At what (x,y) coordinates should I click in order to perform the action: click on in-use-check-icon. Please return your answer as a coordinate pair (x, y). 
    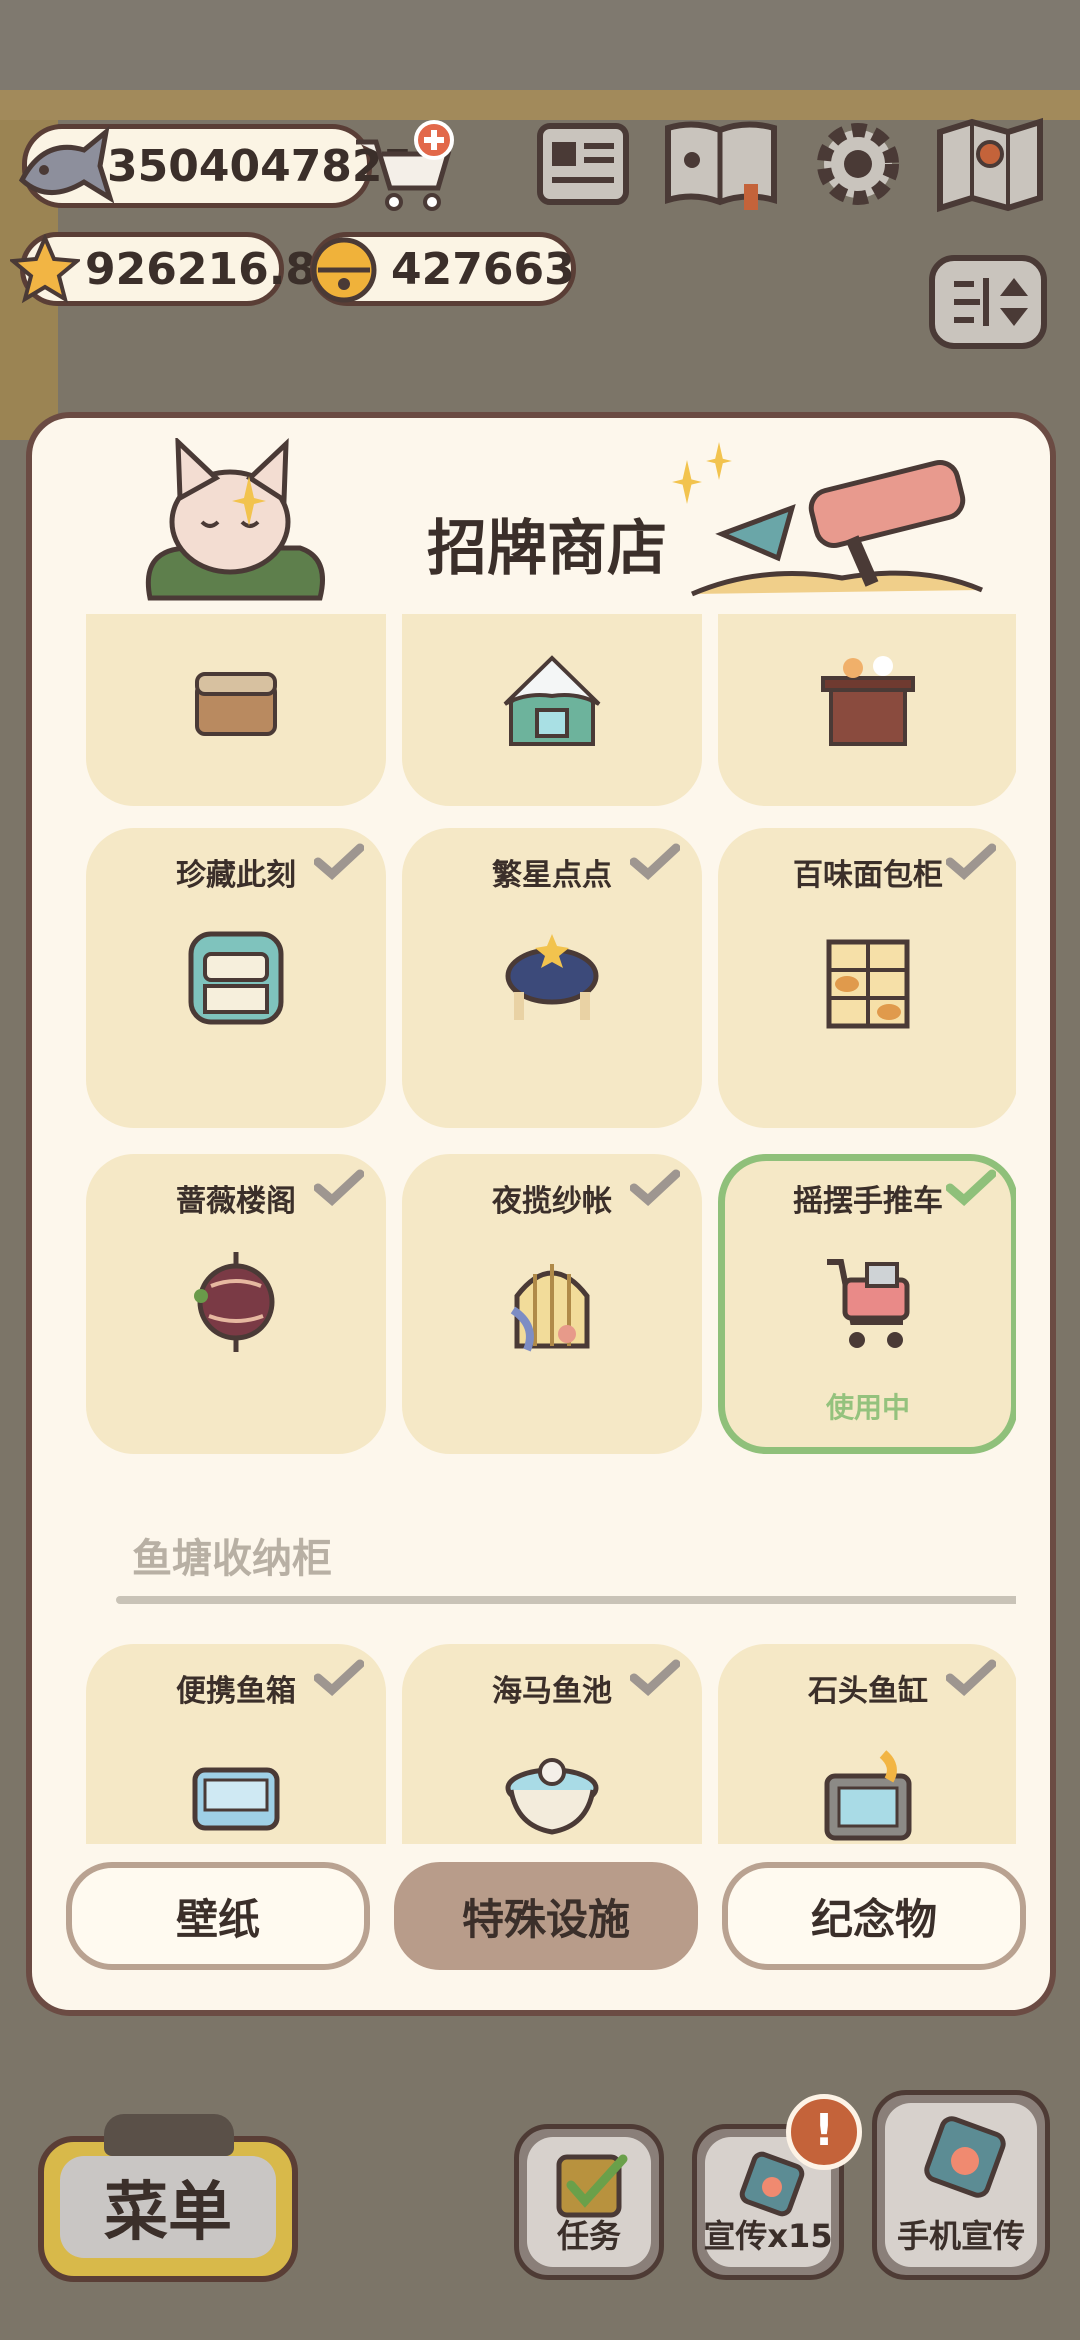
    Looking at the image, I should click on (971, 1187).